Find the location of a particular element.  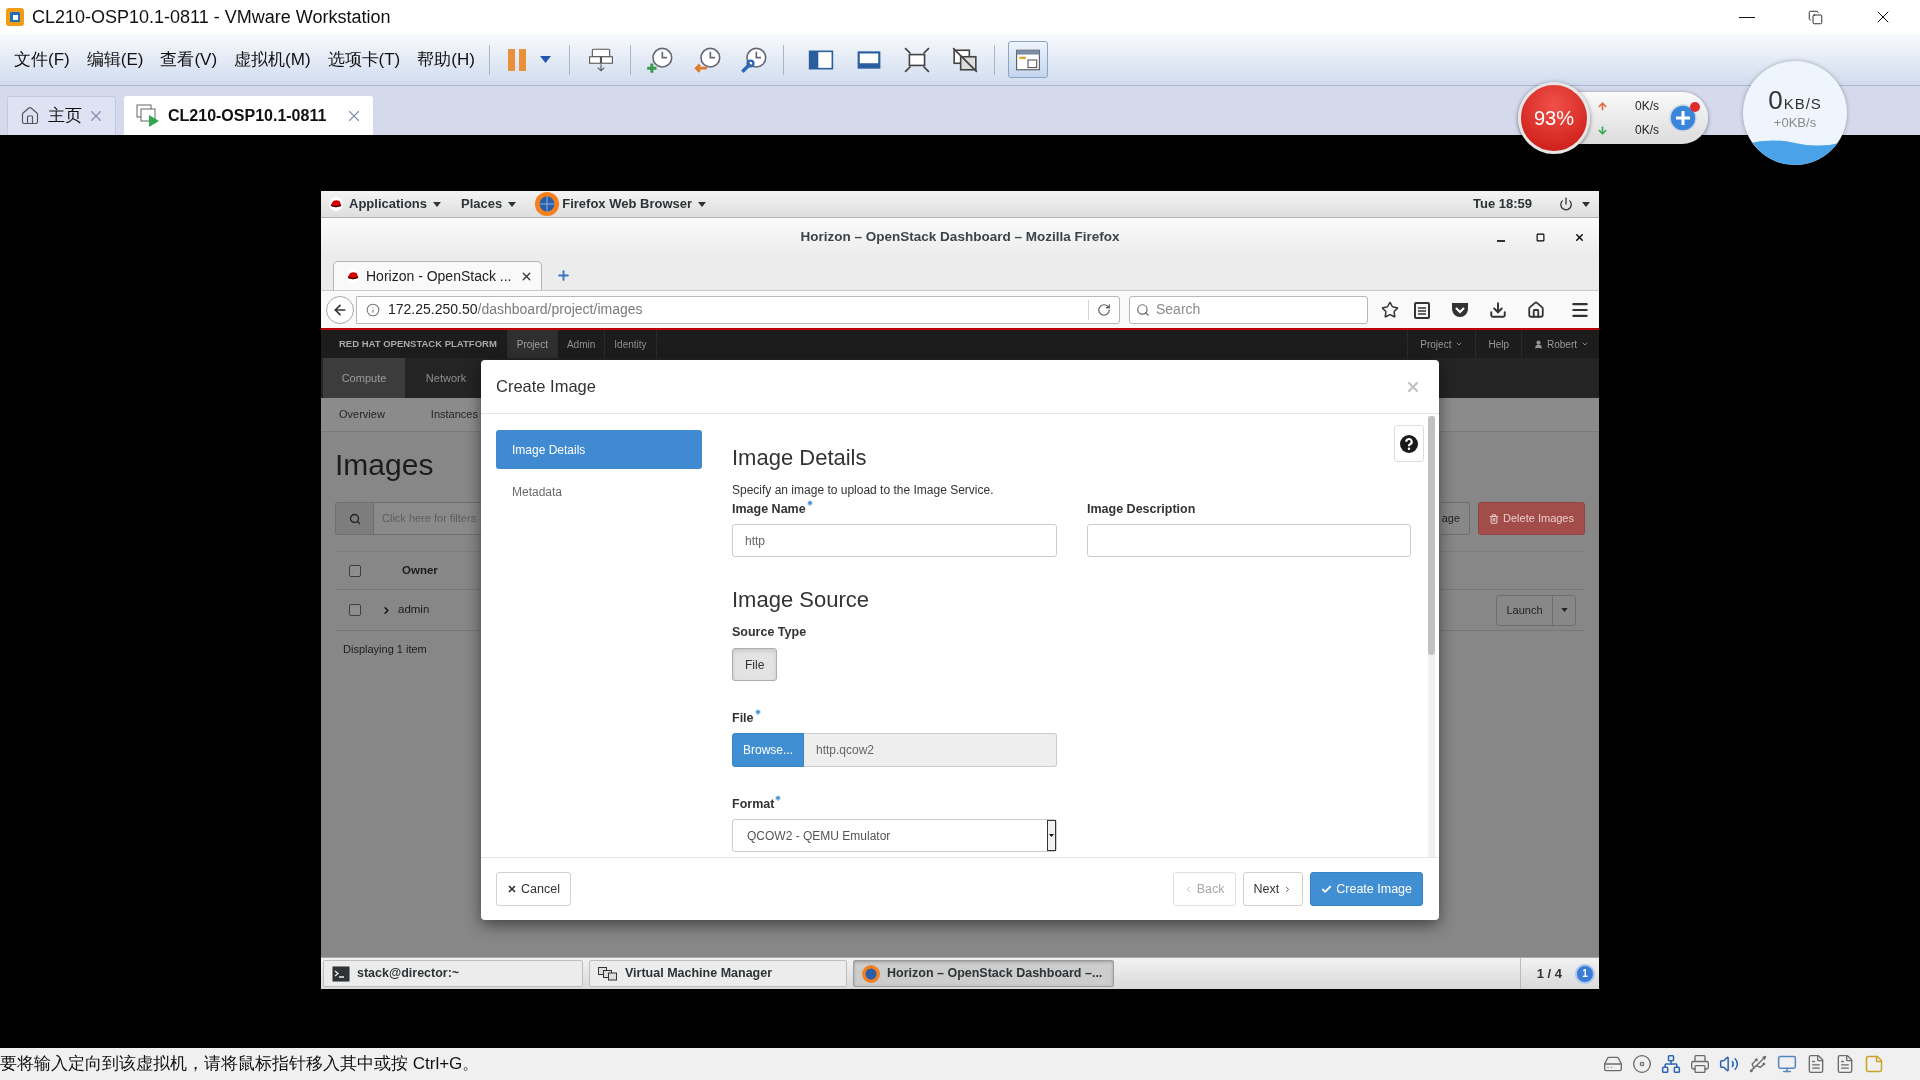

section-heading: Image Details is located at coordinates (799, 458).